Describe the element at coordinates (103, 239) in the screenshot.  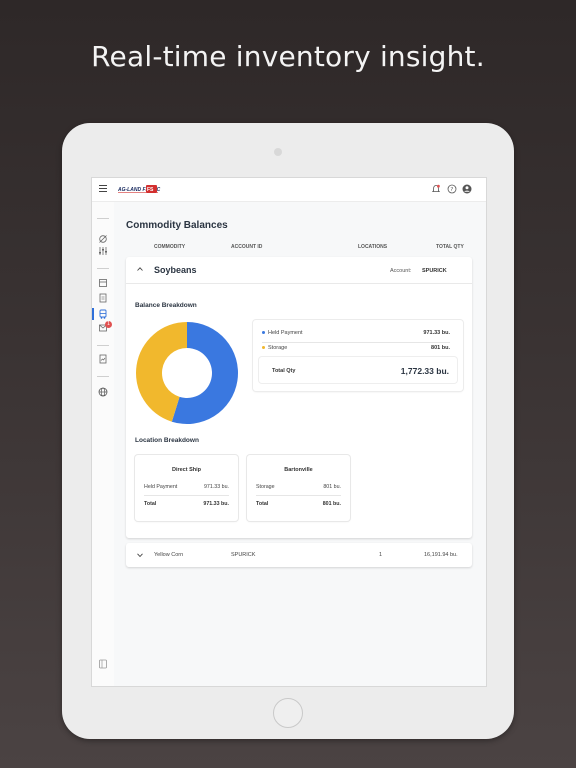
I see `fork-icon` at that location.